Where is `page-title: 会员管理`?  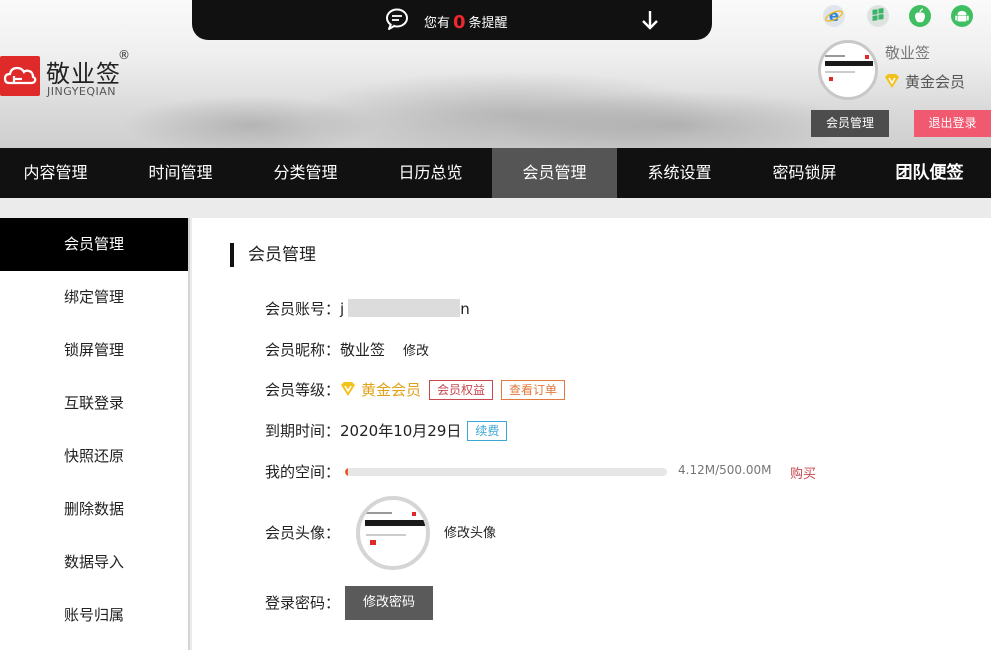 page-title: 会员管理 is located at coordinates (273, 255).